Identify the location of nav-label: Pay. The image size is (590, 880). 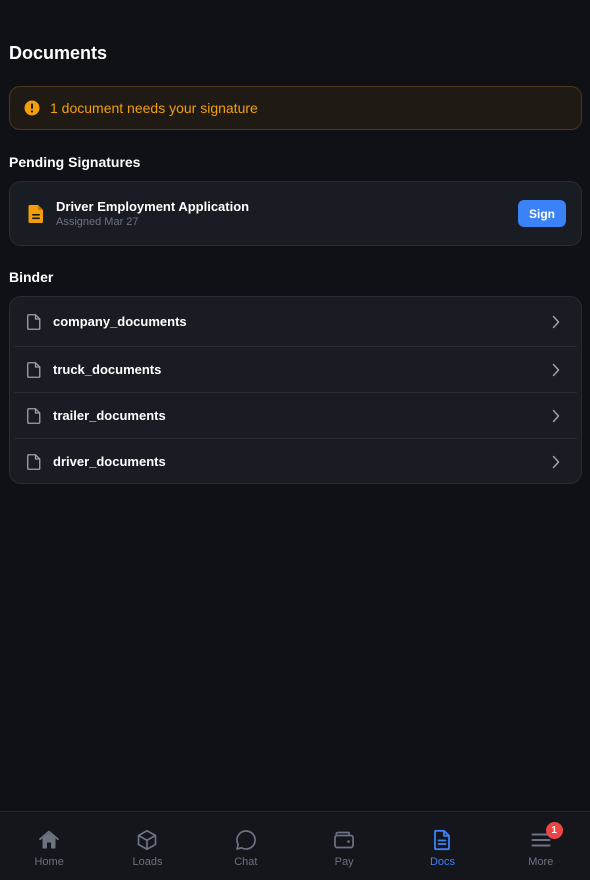
(344, 862).